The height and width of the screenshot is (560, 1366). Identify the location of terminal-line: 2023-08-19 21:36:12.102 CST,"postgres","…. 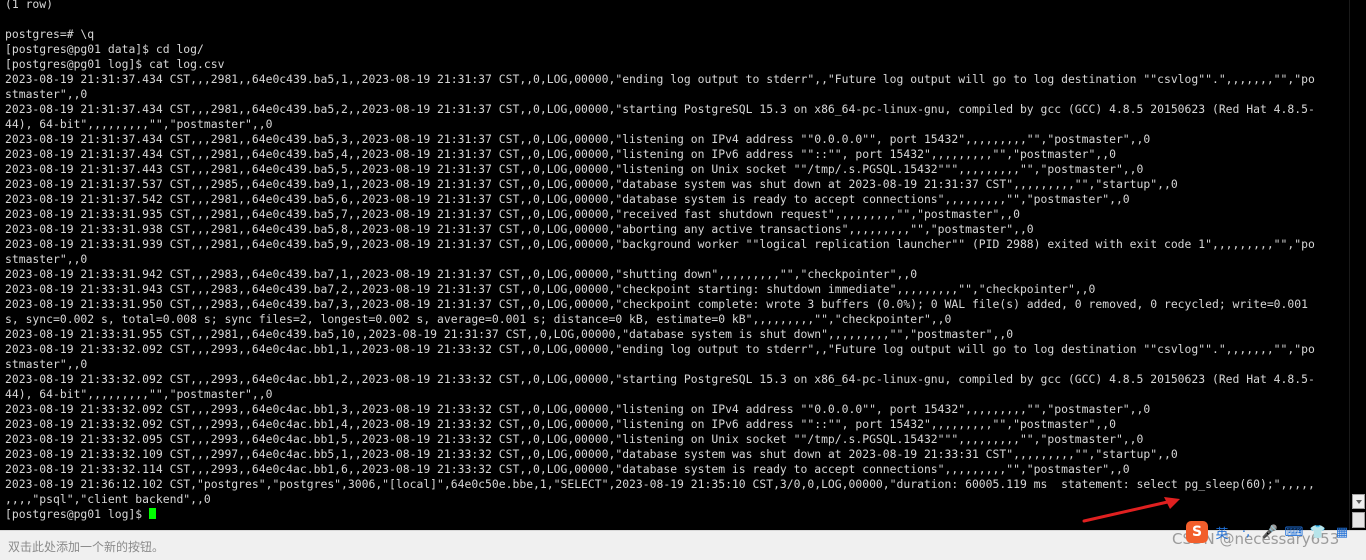
(660, 484).